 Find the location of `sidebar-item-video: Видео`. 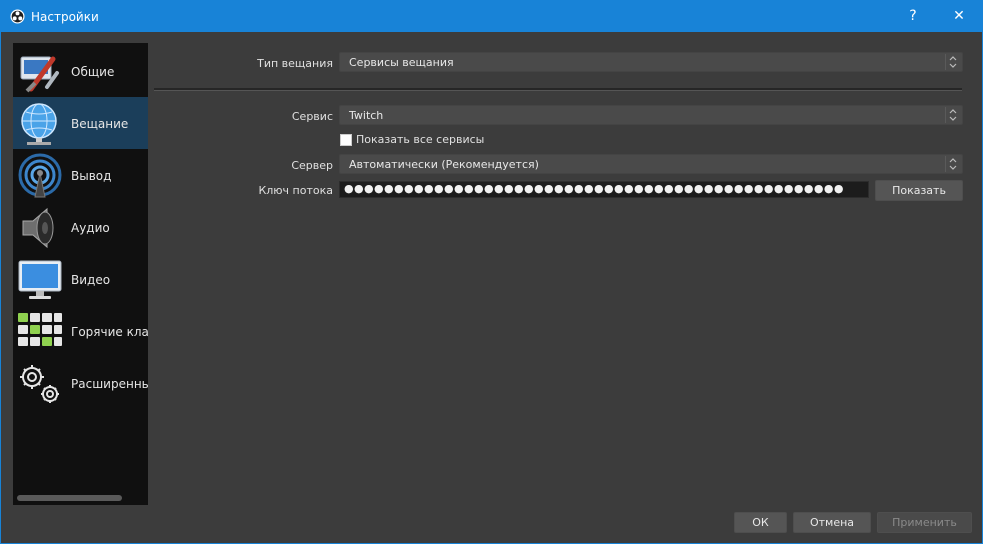

sidebar-item-video: Видео is located at coordinates (80, 279).